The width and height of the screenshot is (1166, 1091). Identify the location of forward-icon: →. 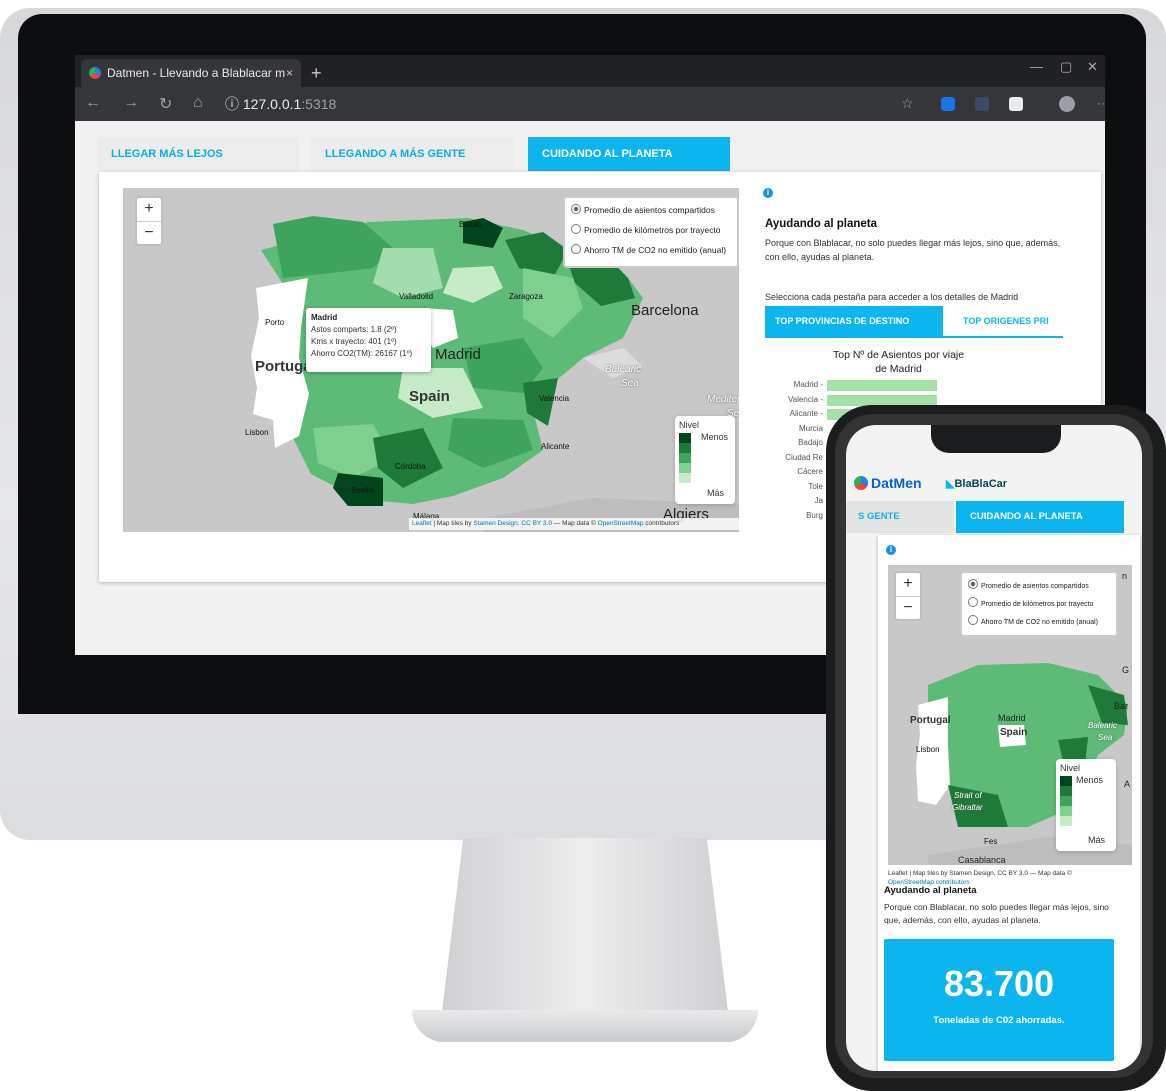
(131, 103).